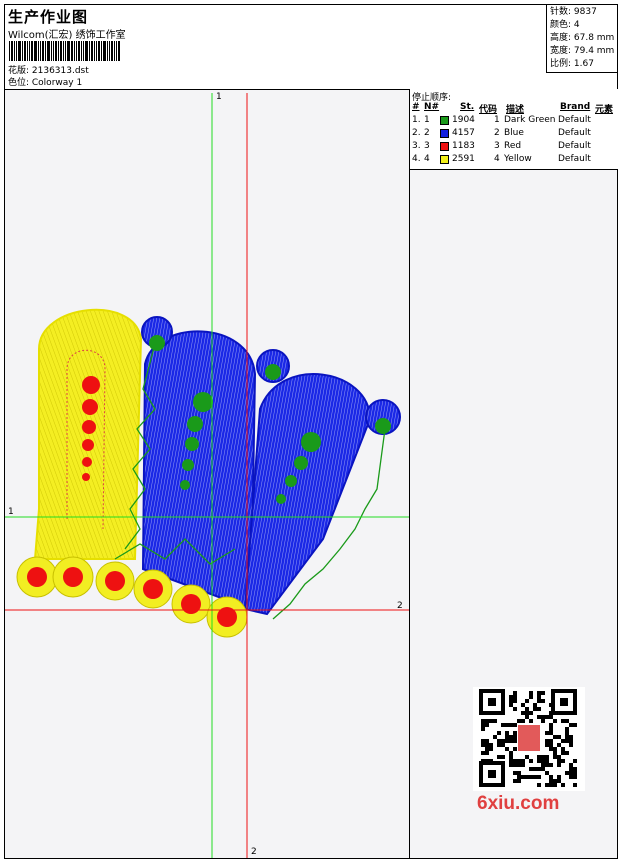 Image resolution: width=620 pixels, height=862 pixels. What do you see at coordinates (582, 51) in the screenshot?
I see `design-width: 宽度: 79.4 mm` at bounding box center [582, 51].